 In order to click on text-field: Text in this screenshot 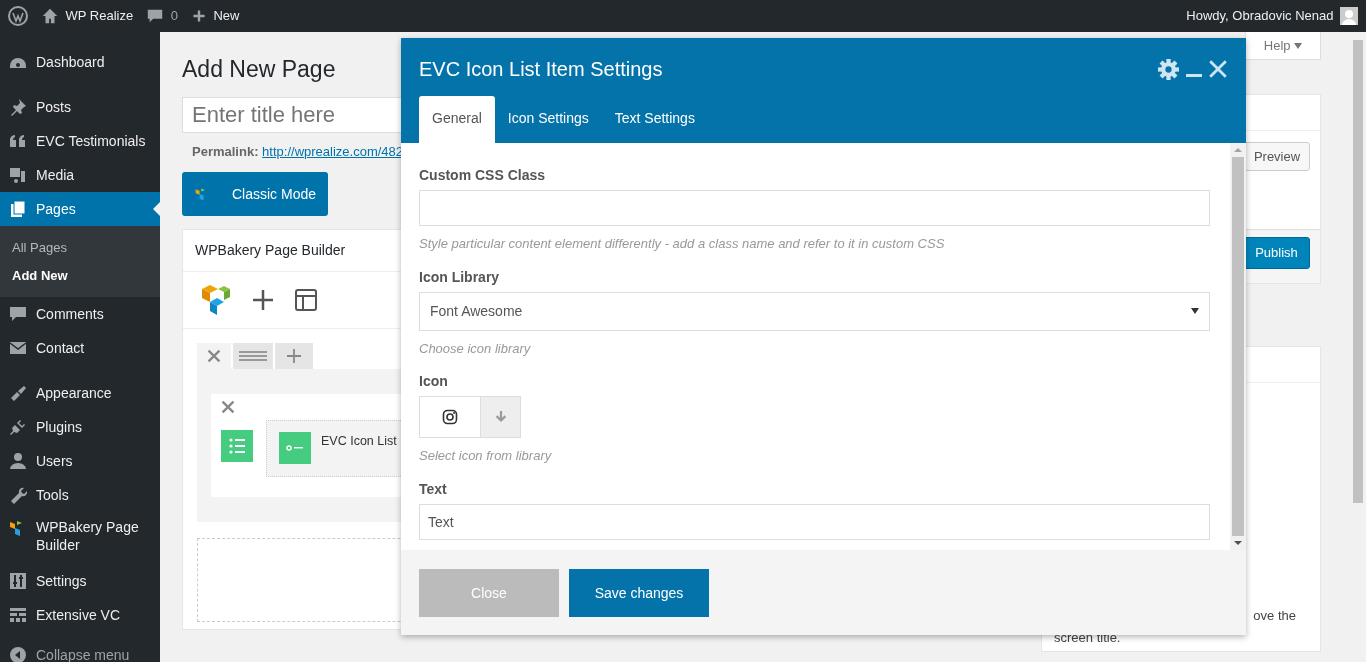, I will do `click(814, 521)`.